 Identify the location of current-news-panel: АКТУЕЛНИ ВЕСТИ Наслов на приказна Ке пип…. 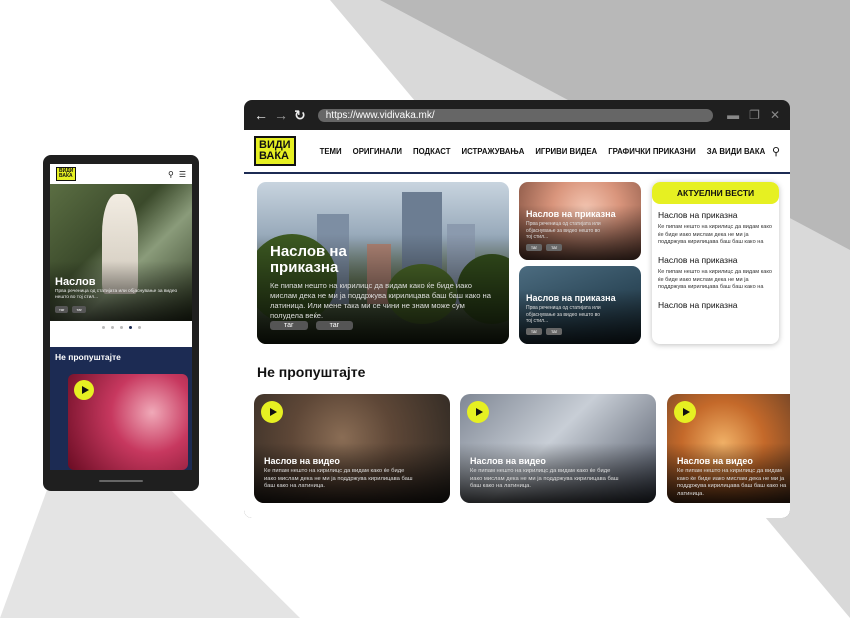
(715, 263).